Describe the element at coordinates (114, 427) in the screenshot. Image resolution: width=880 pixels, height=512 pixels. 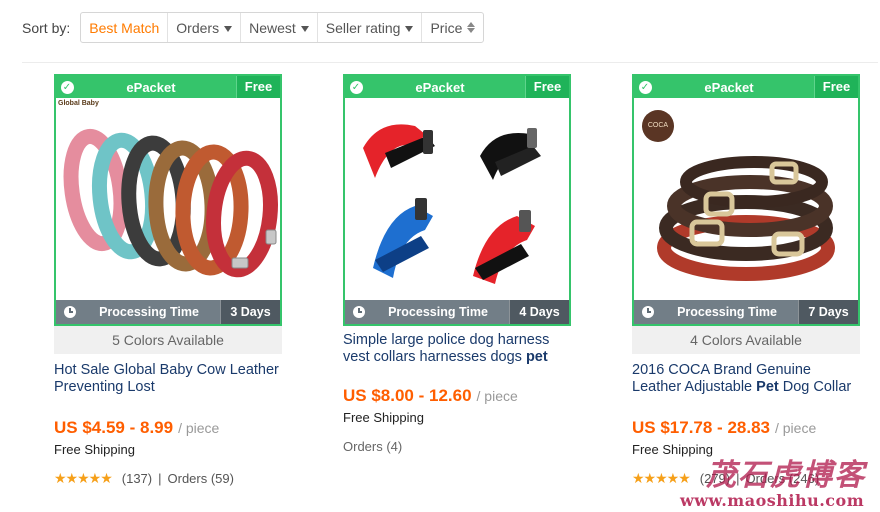
I see `product-price: US $4.59 - 8.99` at that location.